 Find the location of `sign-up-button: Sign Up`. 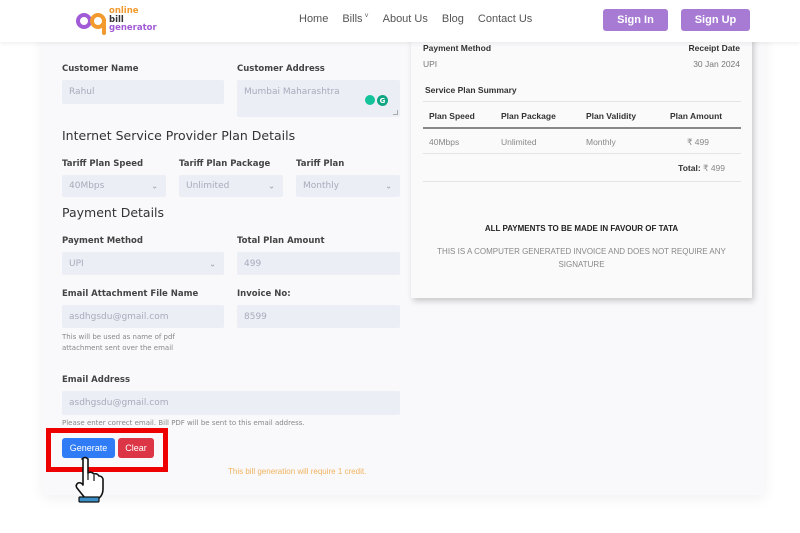

sign-up-button: Sign Up is located at coordinates (715, 20).